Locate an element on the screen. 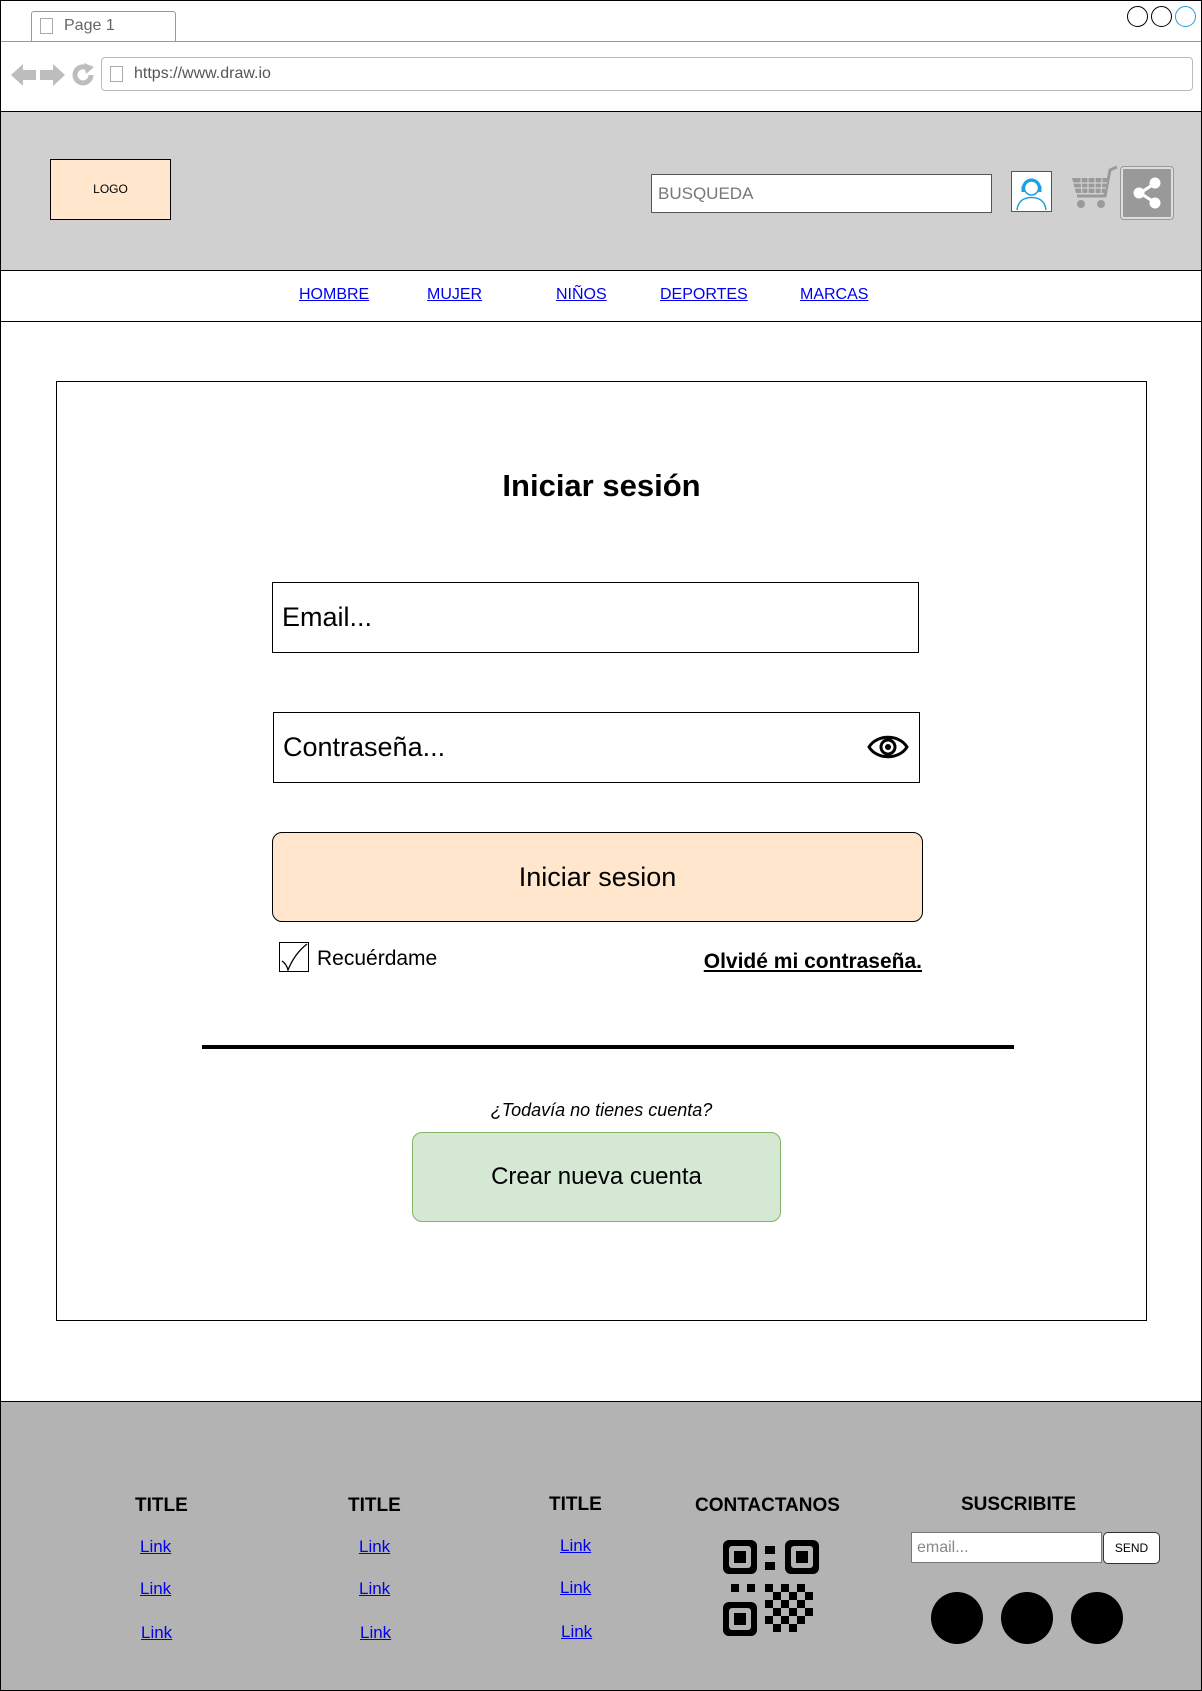 The height and width of the screenshot is (1691, 1202). remember-checkbox is located at coordinates (294, 957).